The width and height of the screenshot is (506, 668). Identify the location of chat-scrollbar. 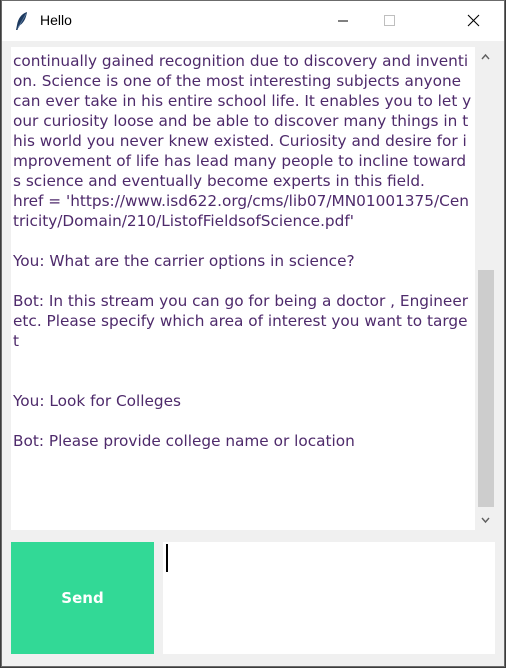
(485, 288).